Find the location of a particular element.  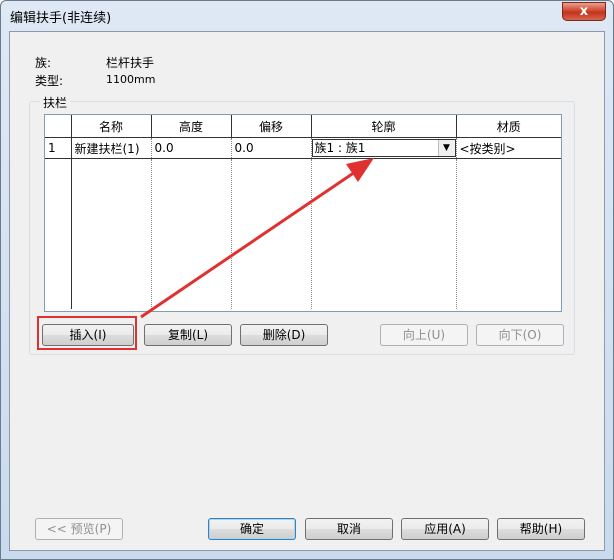

help-button: 帮助(H) is located at coordinates (541, 529).